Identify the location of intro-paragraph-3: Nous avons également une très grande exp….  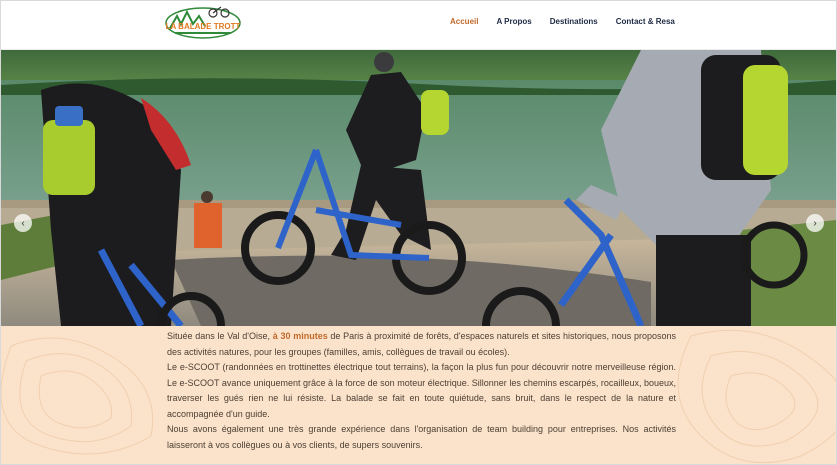
(421, 437).